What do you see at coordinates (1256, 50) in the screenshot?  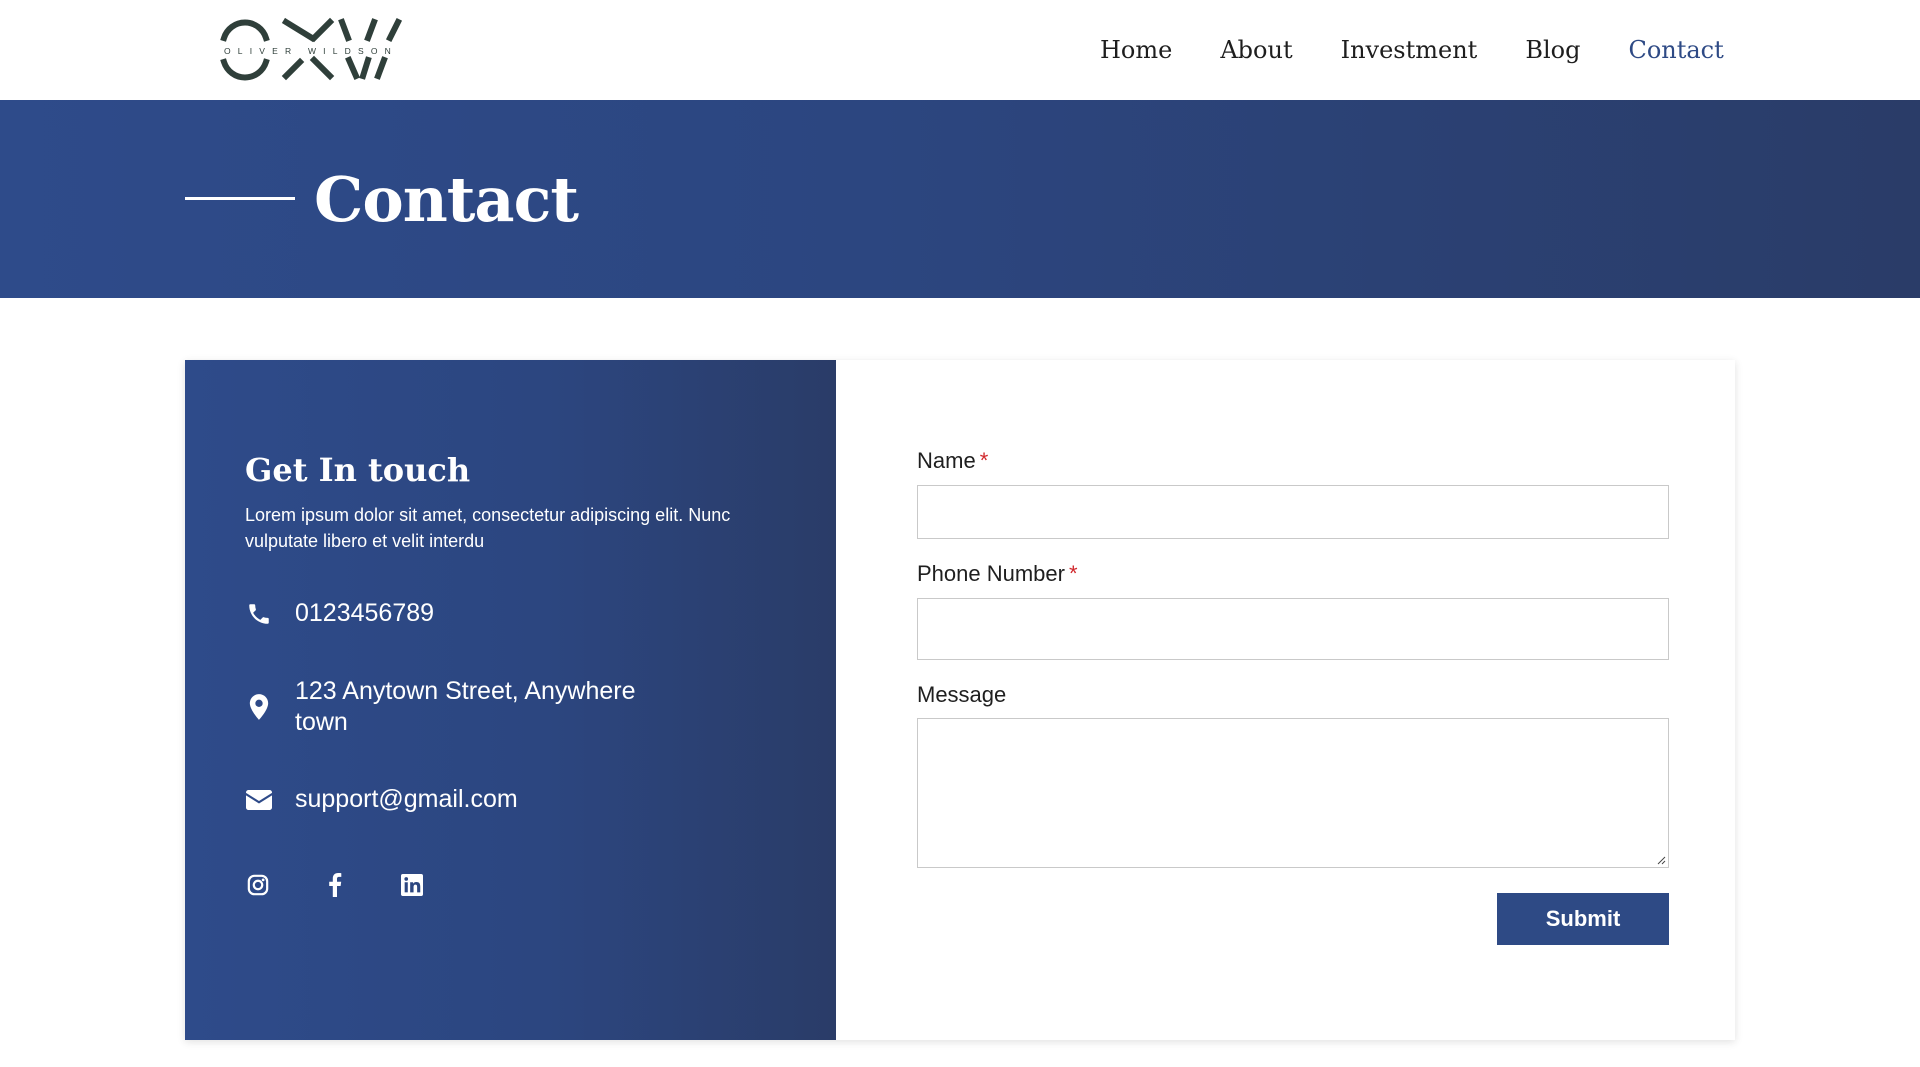 I see `nav-about: About` at bounding box center [1256, 50].